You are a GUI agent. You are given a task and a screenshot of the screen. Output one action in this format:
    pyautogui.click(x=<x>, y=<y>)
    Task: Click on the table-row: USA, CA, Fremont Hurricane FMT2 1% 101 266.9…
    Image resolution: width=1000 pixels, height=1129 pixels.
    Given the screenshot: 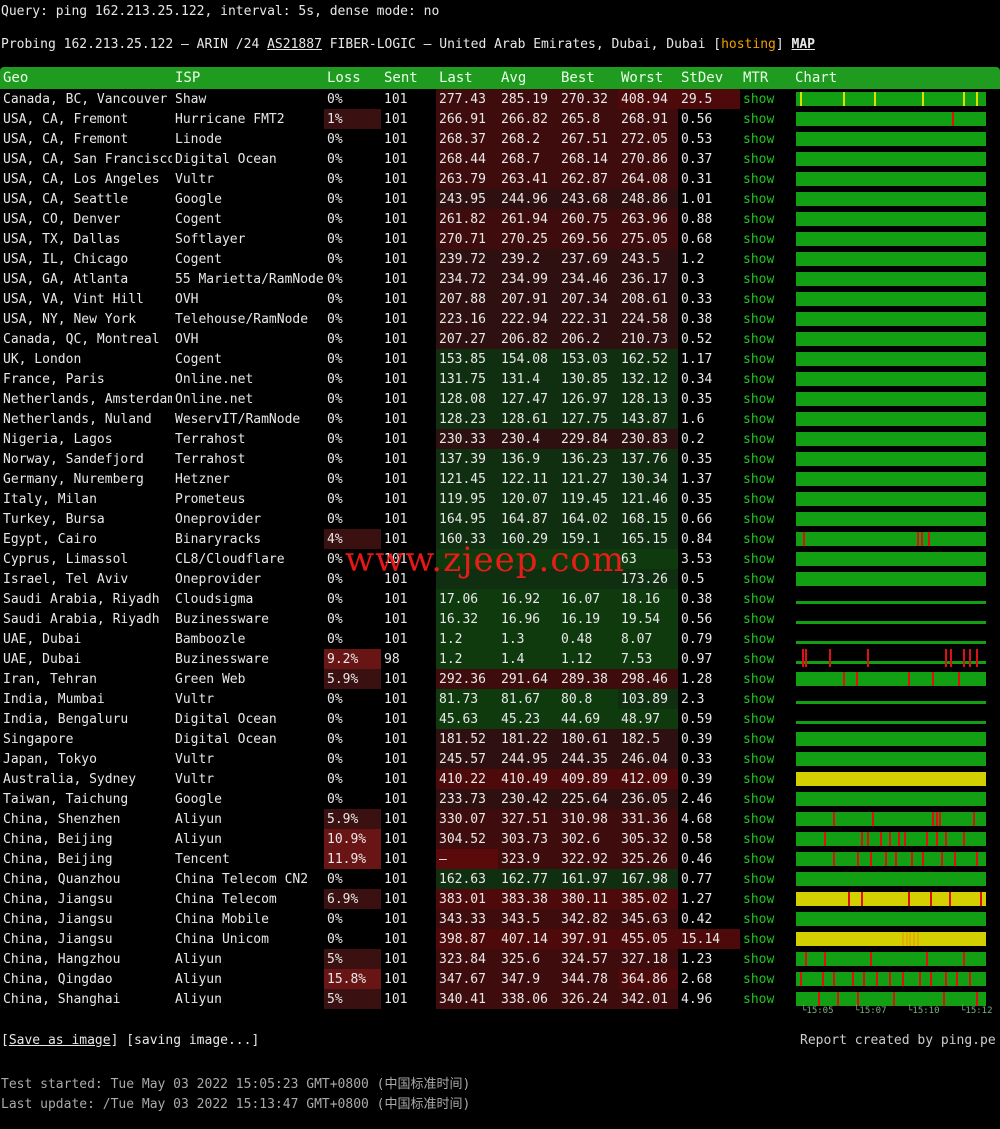 What is the action you would take?
    pyautogui.click(x=500, y=119)
    